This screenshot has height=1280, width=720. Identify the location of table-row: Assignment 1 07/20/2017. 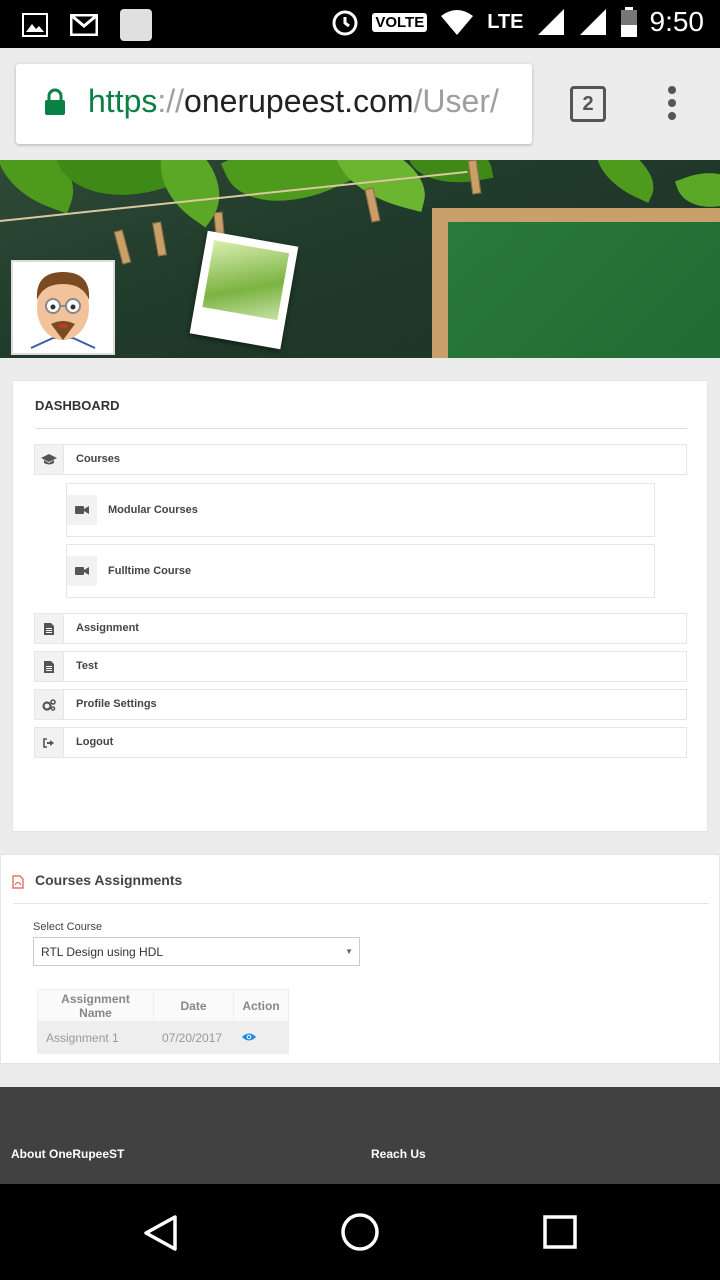
(163, 1037).